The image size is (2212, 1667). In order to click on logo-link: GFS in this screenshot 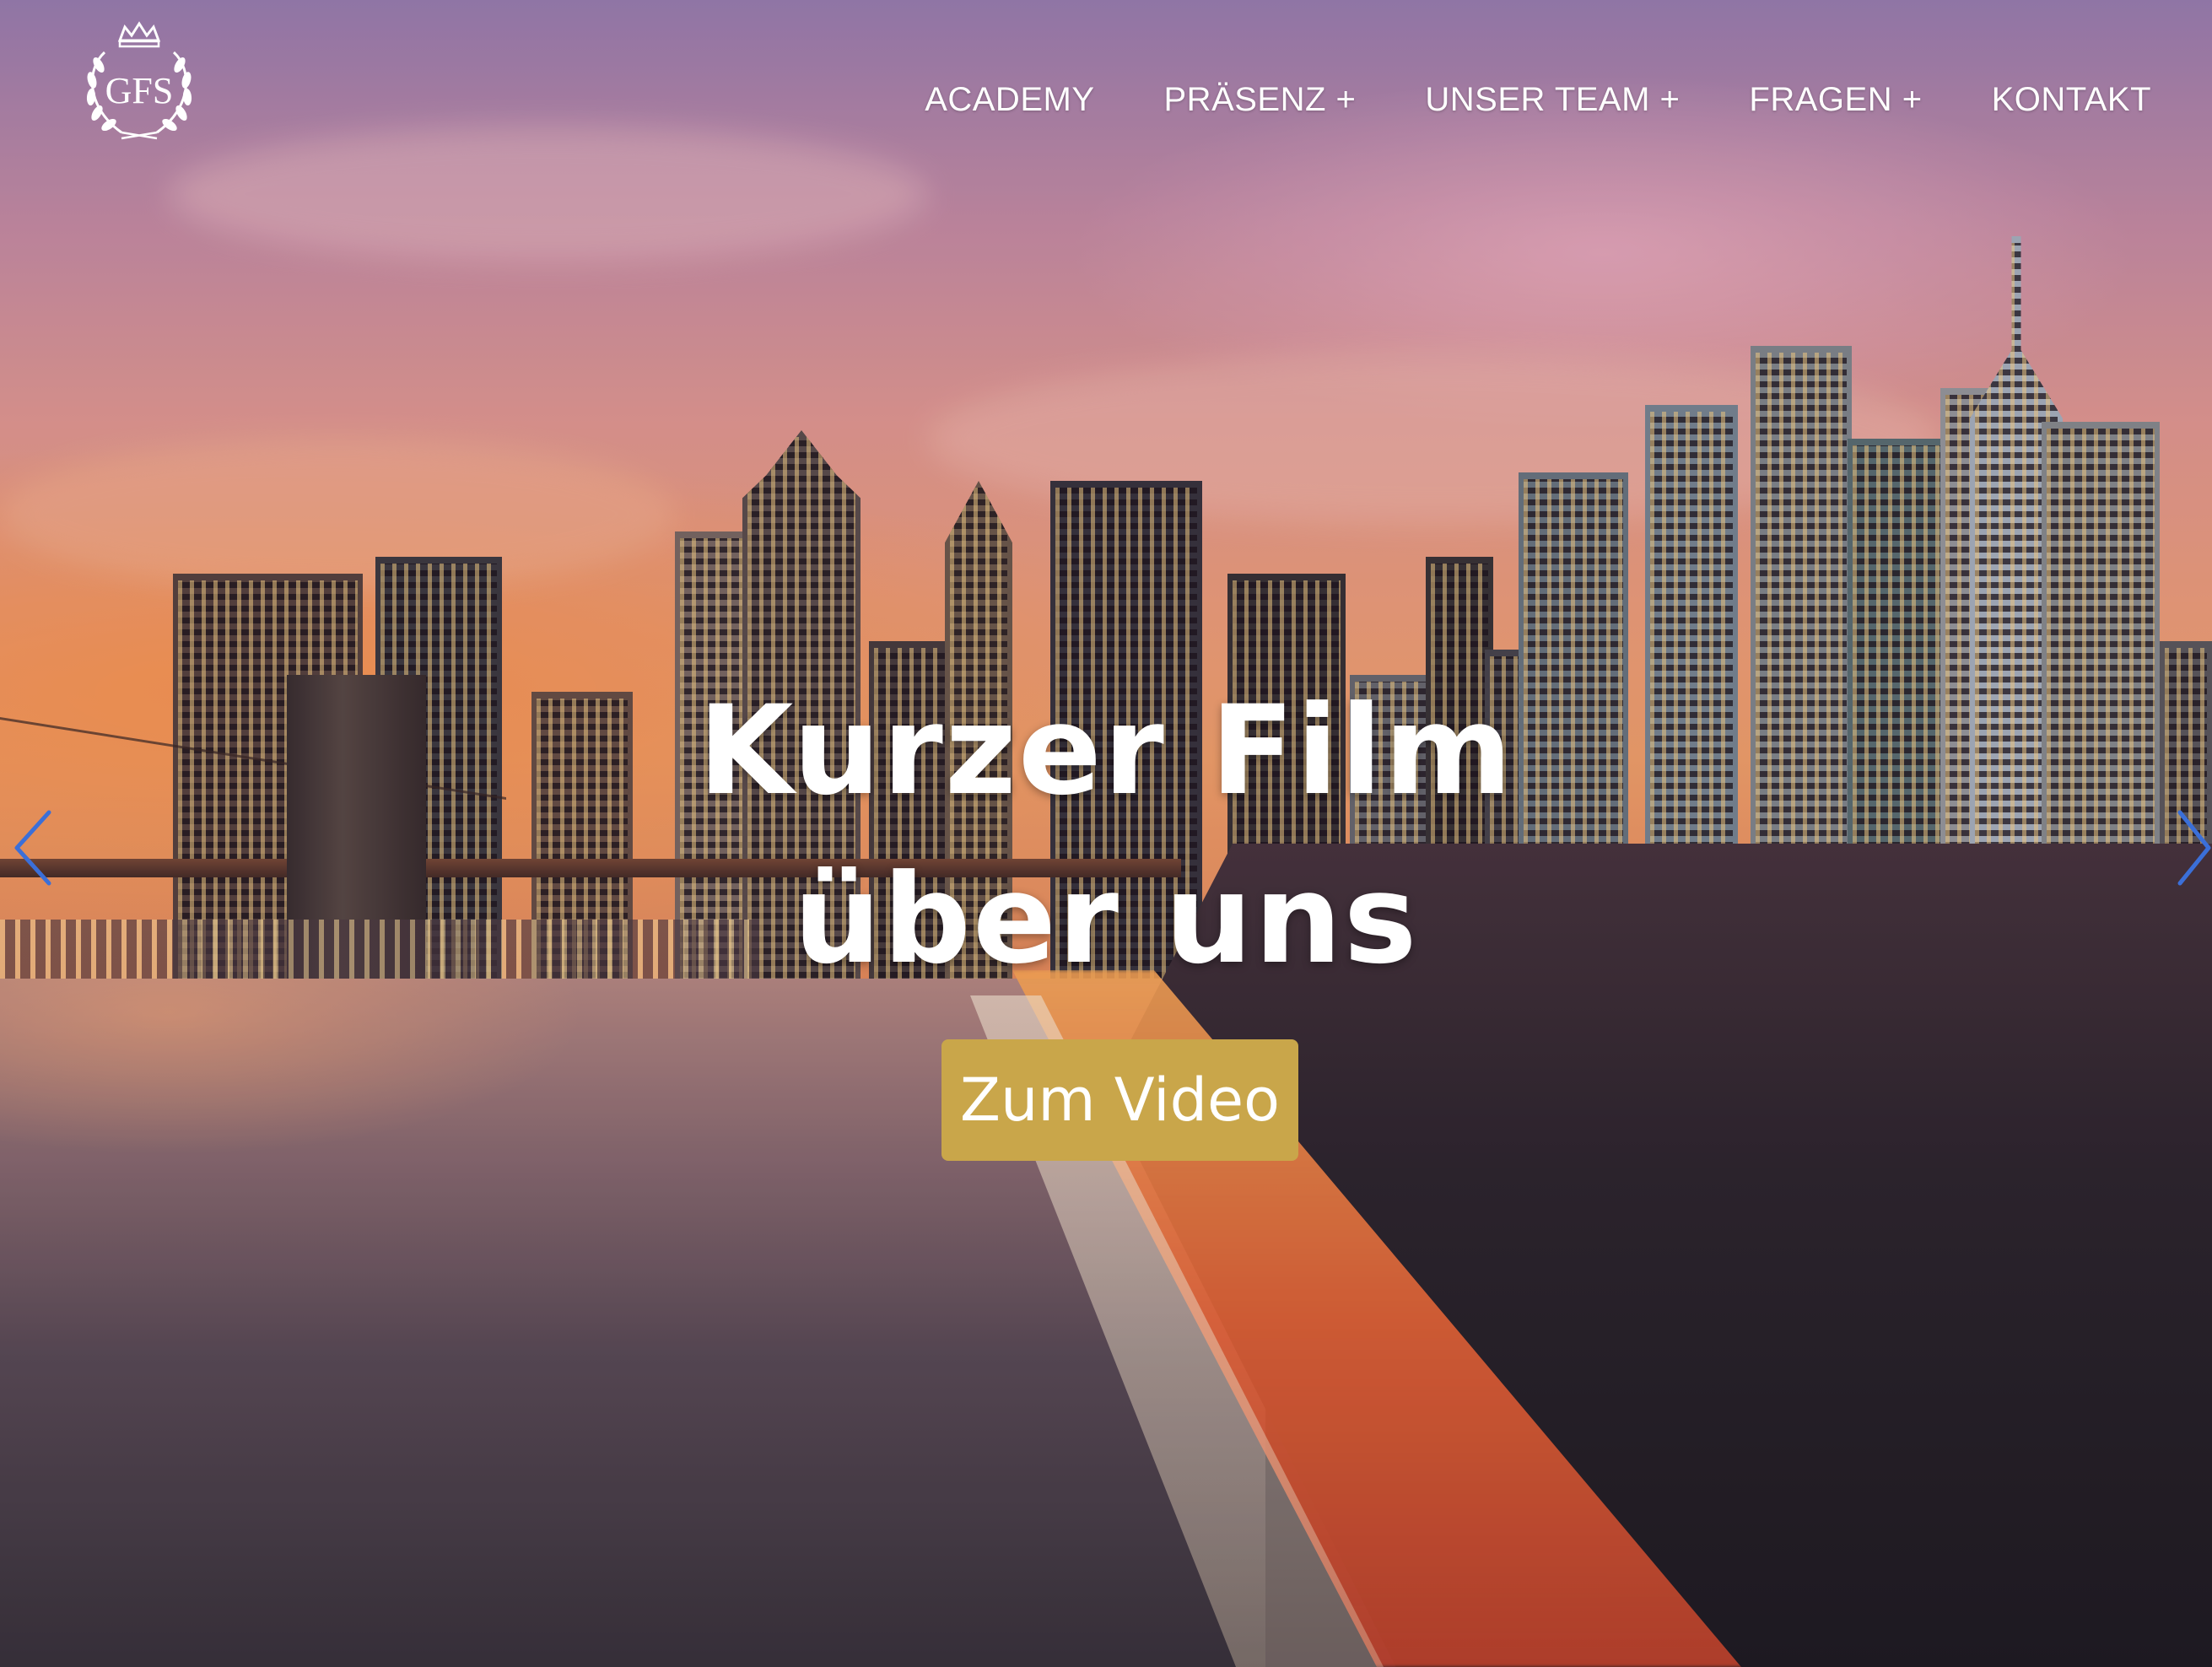, I will do `click(139, 83)`.